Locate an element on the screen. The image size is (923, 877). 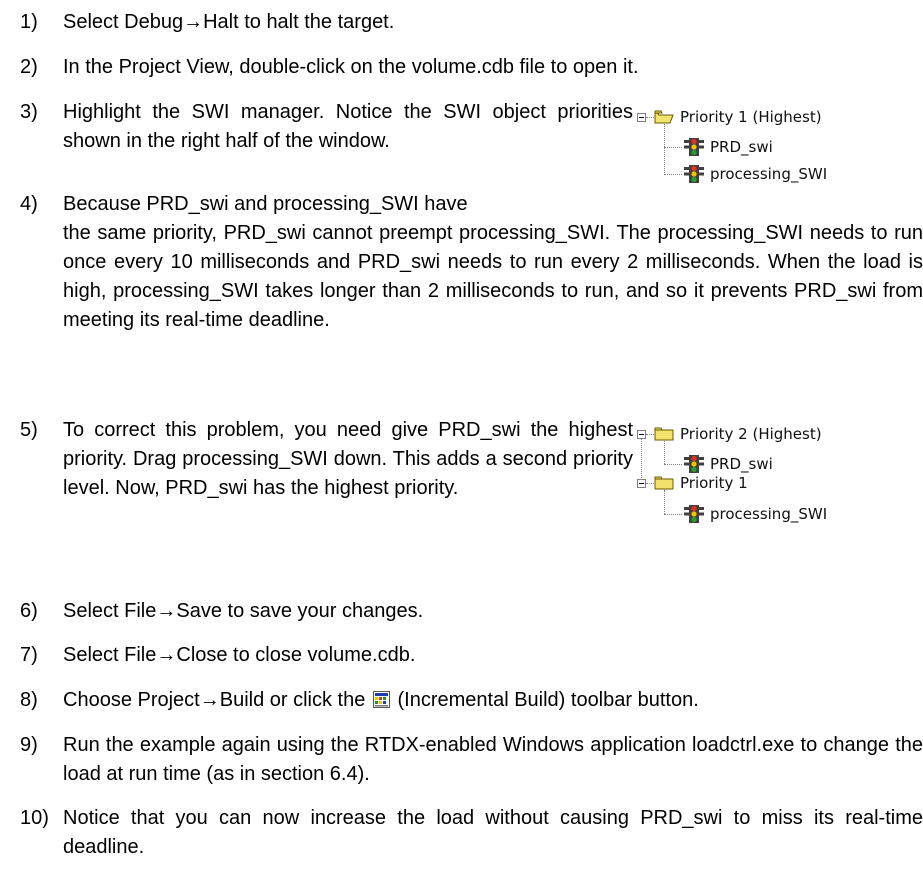
step-number: 8) is located at coordinates (29, 700).